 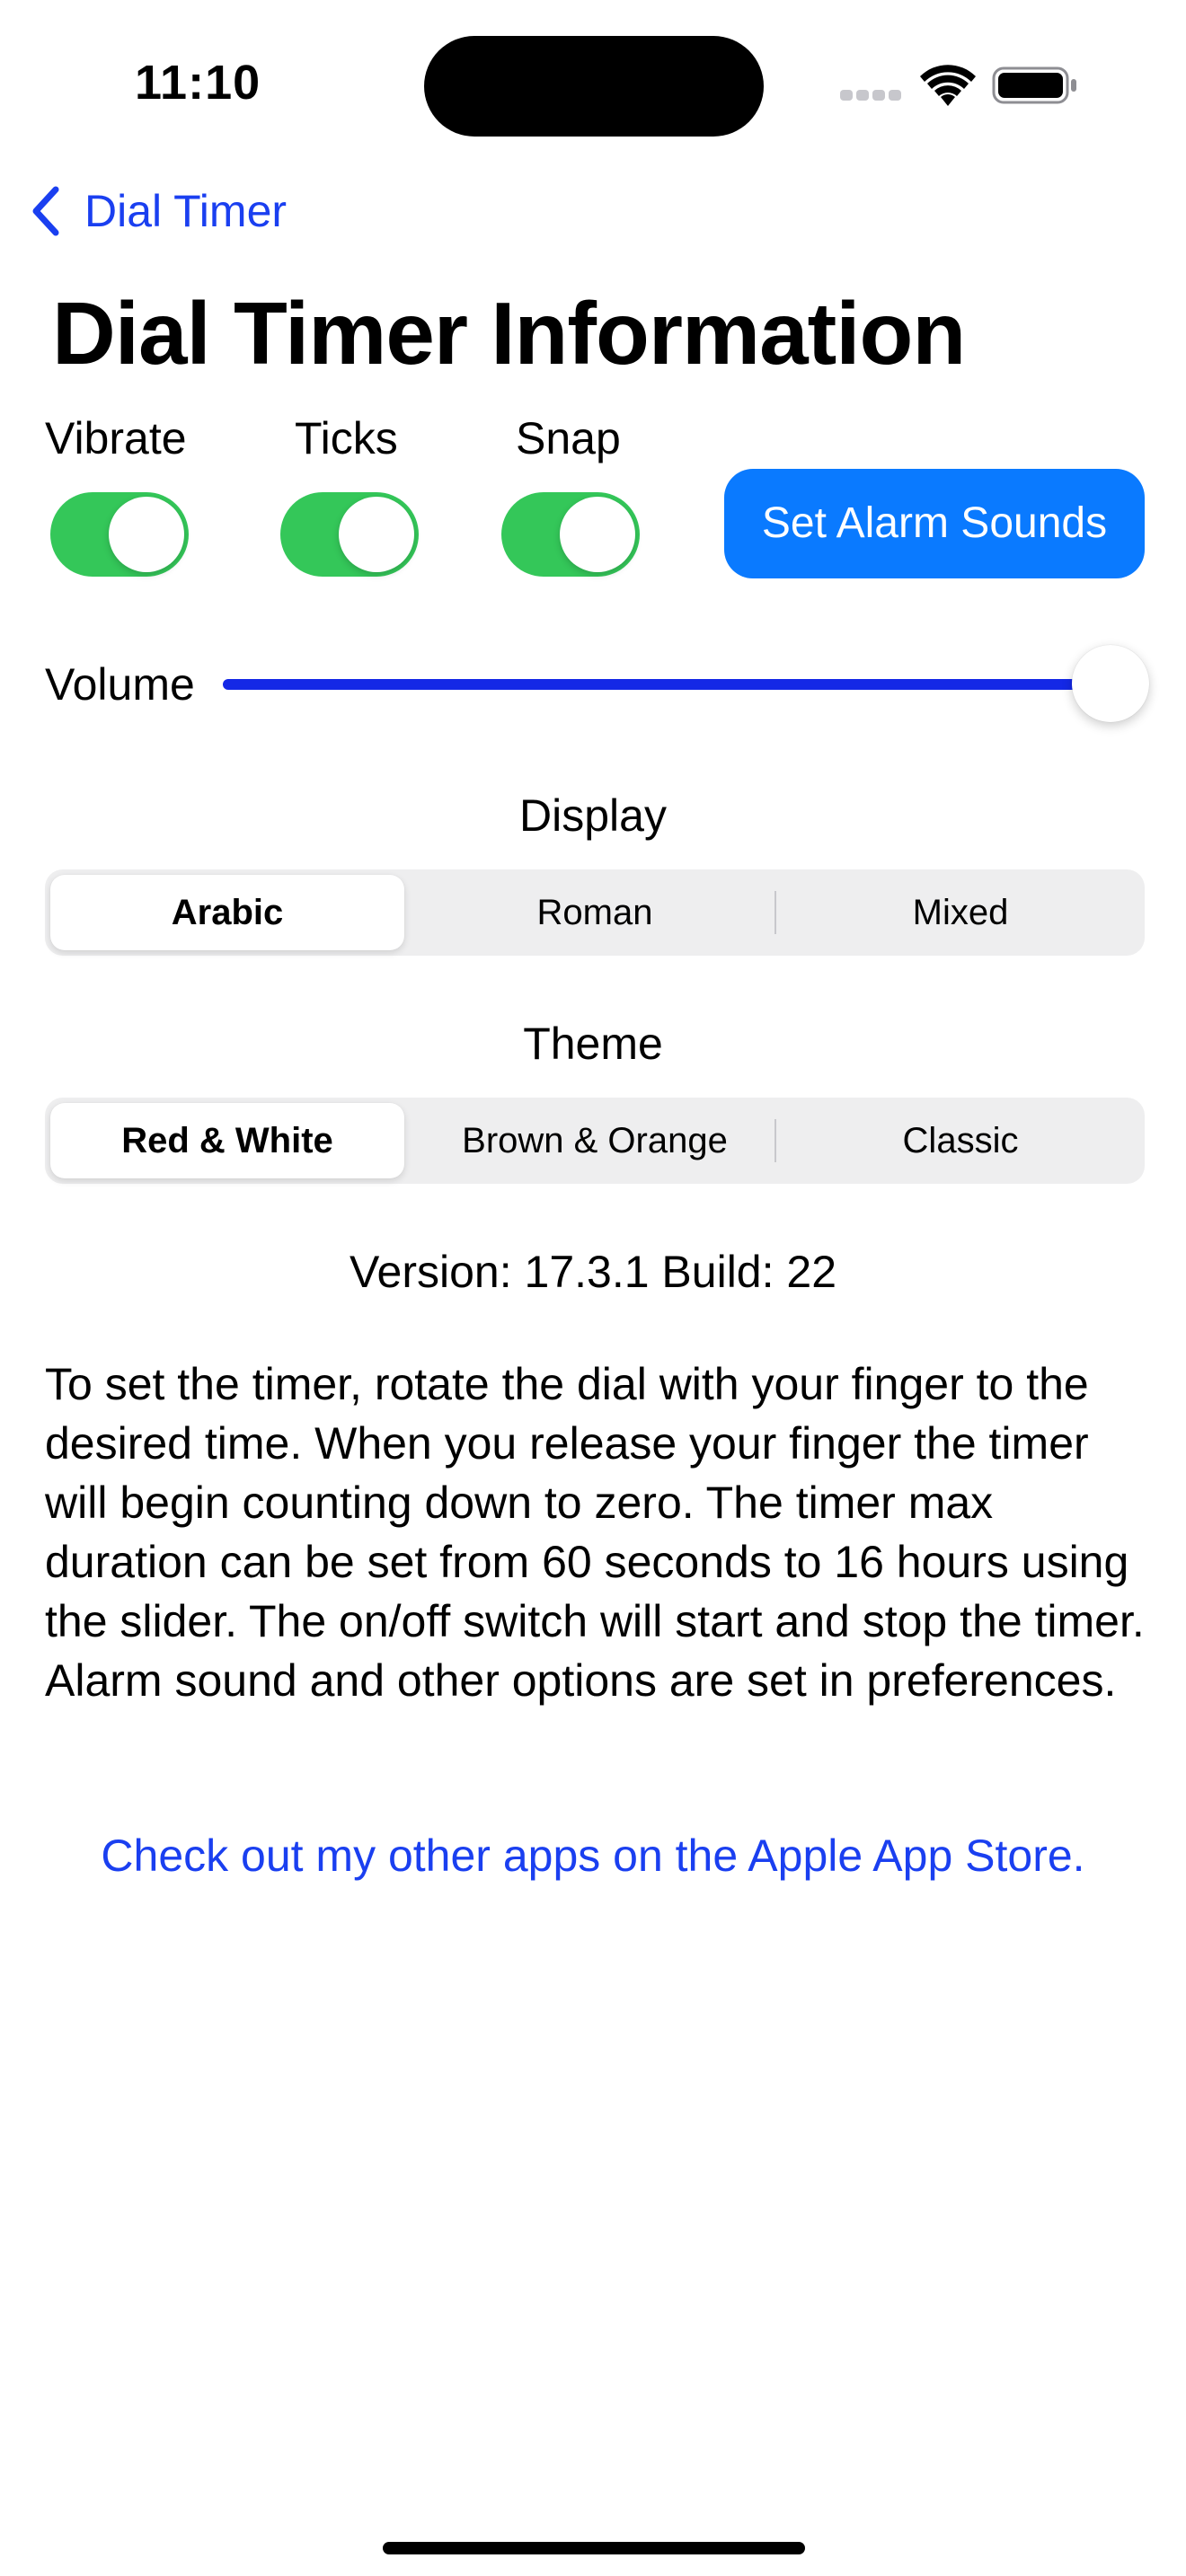 I want to click on theme-title: Theme, so click(x=593, y=1044).